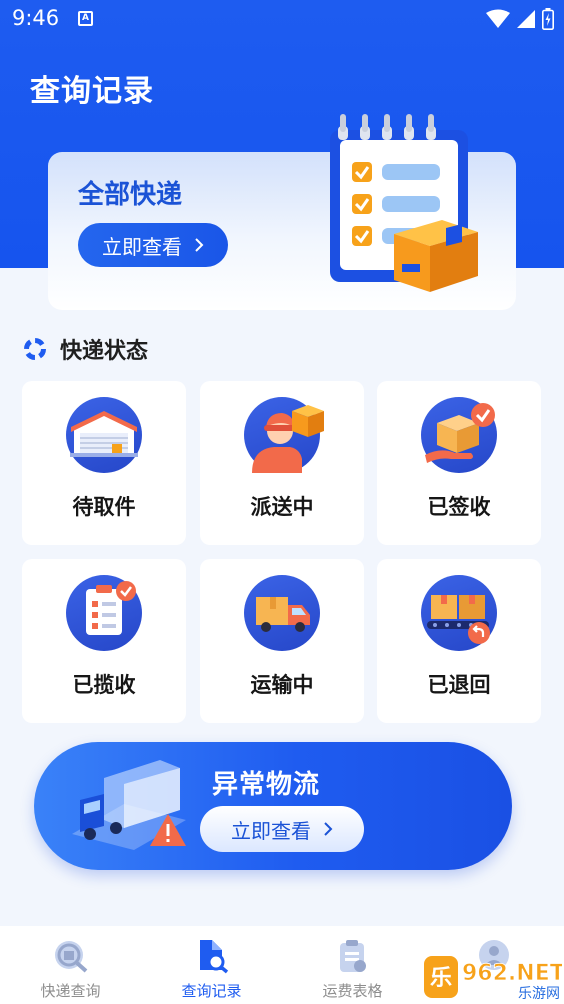 This screenshot has width=564, height=1004. I want to click on status-card-returned: 已退回, so click(459, 641).